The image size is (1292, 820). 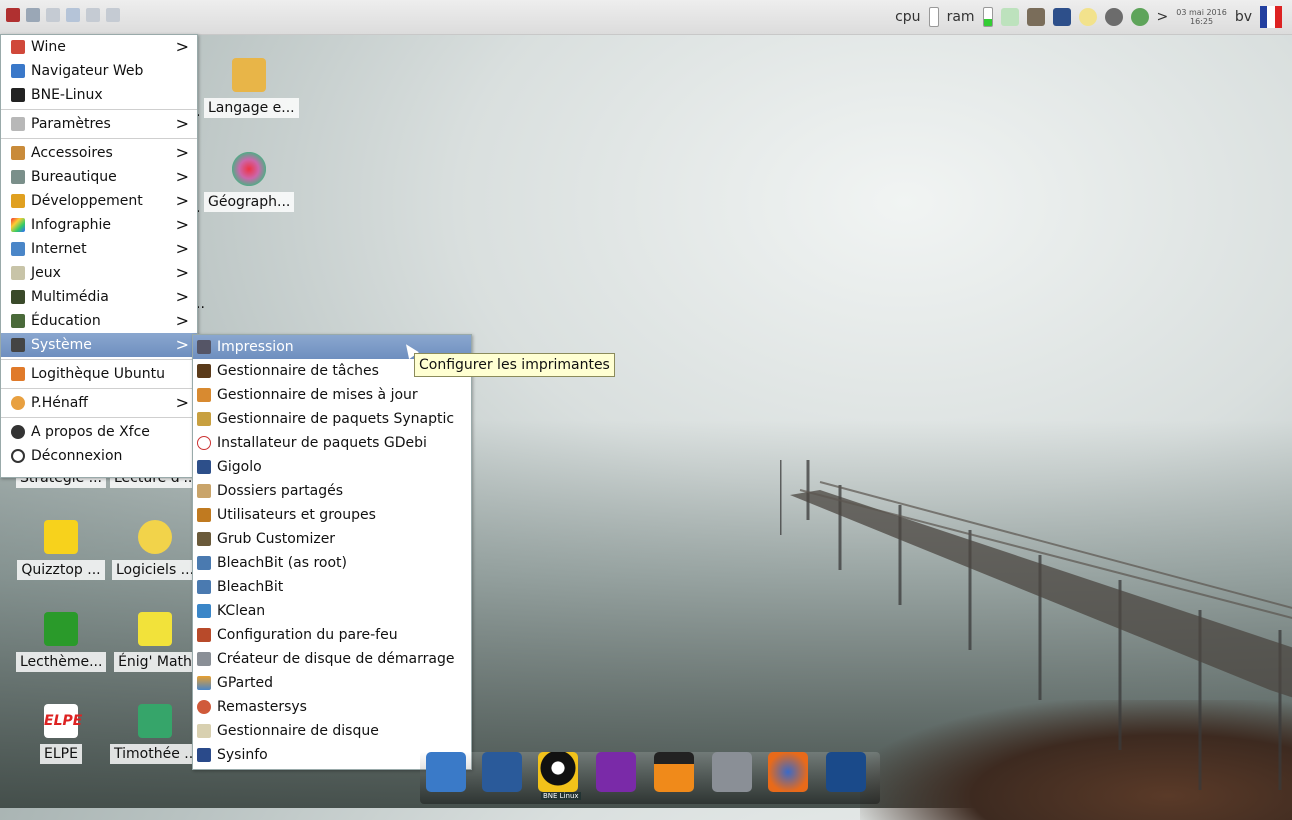 I want to click on update-cloud-icon, so click(x=1139, y=17).